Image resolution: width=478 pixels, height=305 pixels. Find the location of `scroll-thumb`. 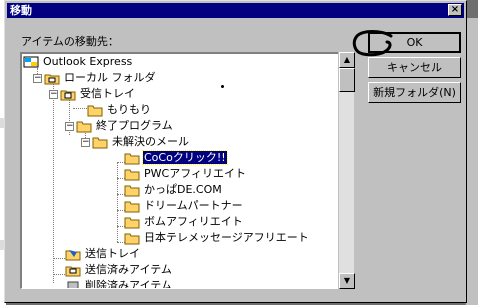

scroll-thumb is located at coordinates (347, 80).